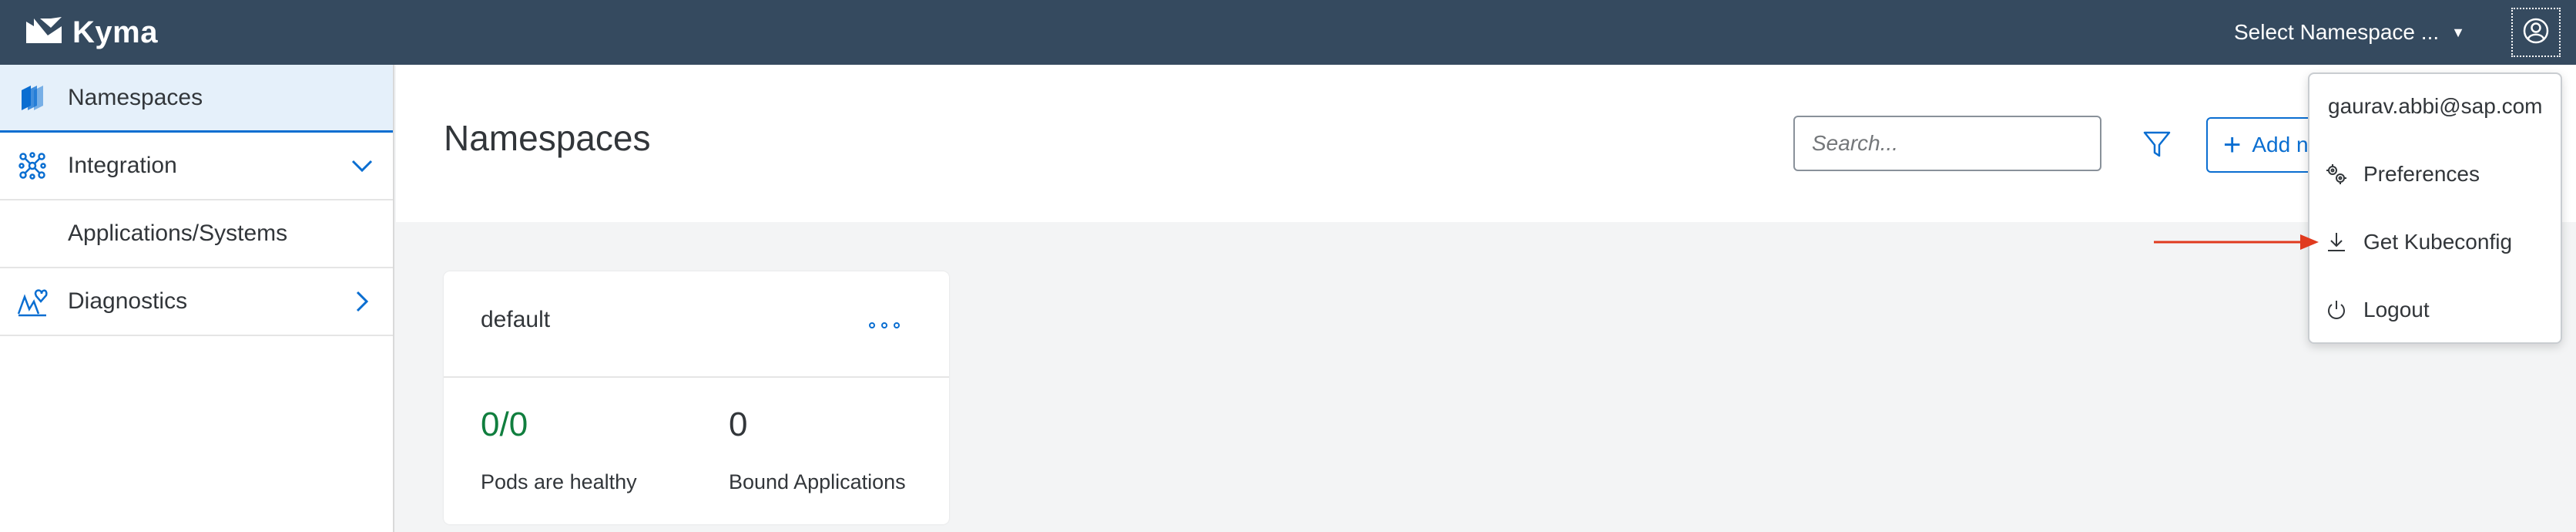 The width and height of the screenshot is (2576, 532). I want to click on sidebar-item-label: Integration, so click(122, 165).